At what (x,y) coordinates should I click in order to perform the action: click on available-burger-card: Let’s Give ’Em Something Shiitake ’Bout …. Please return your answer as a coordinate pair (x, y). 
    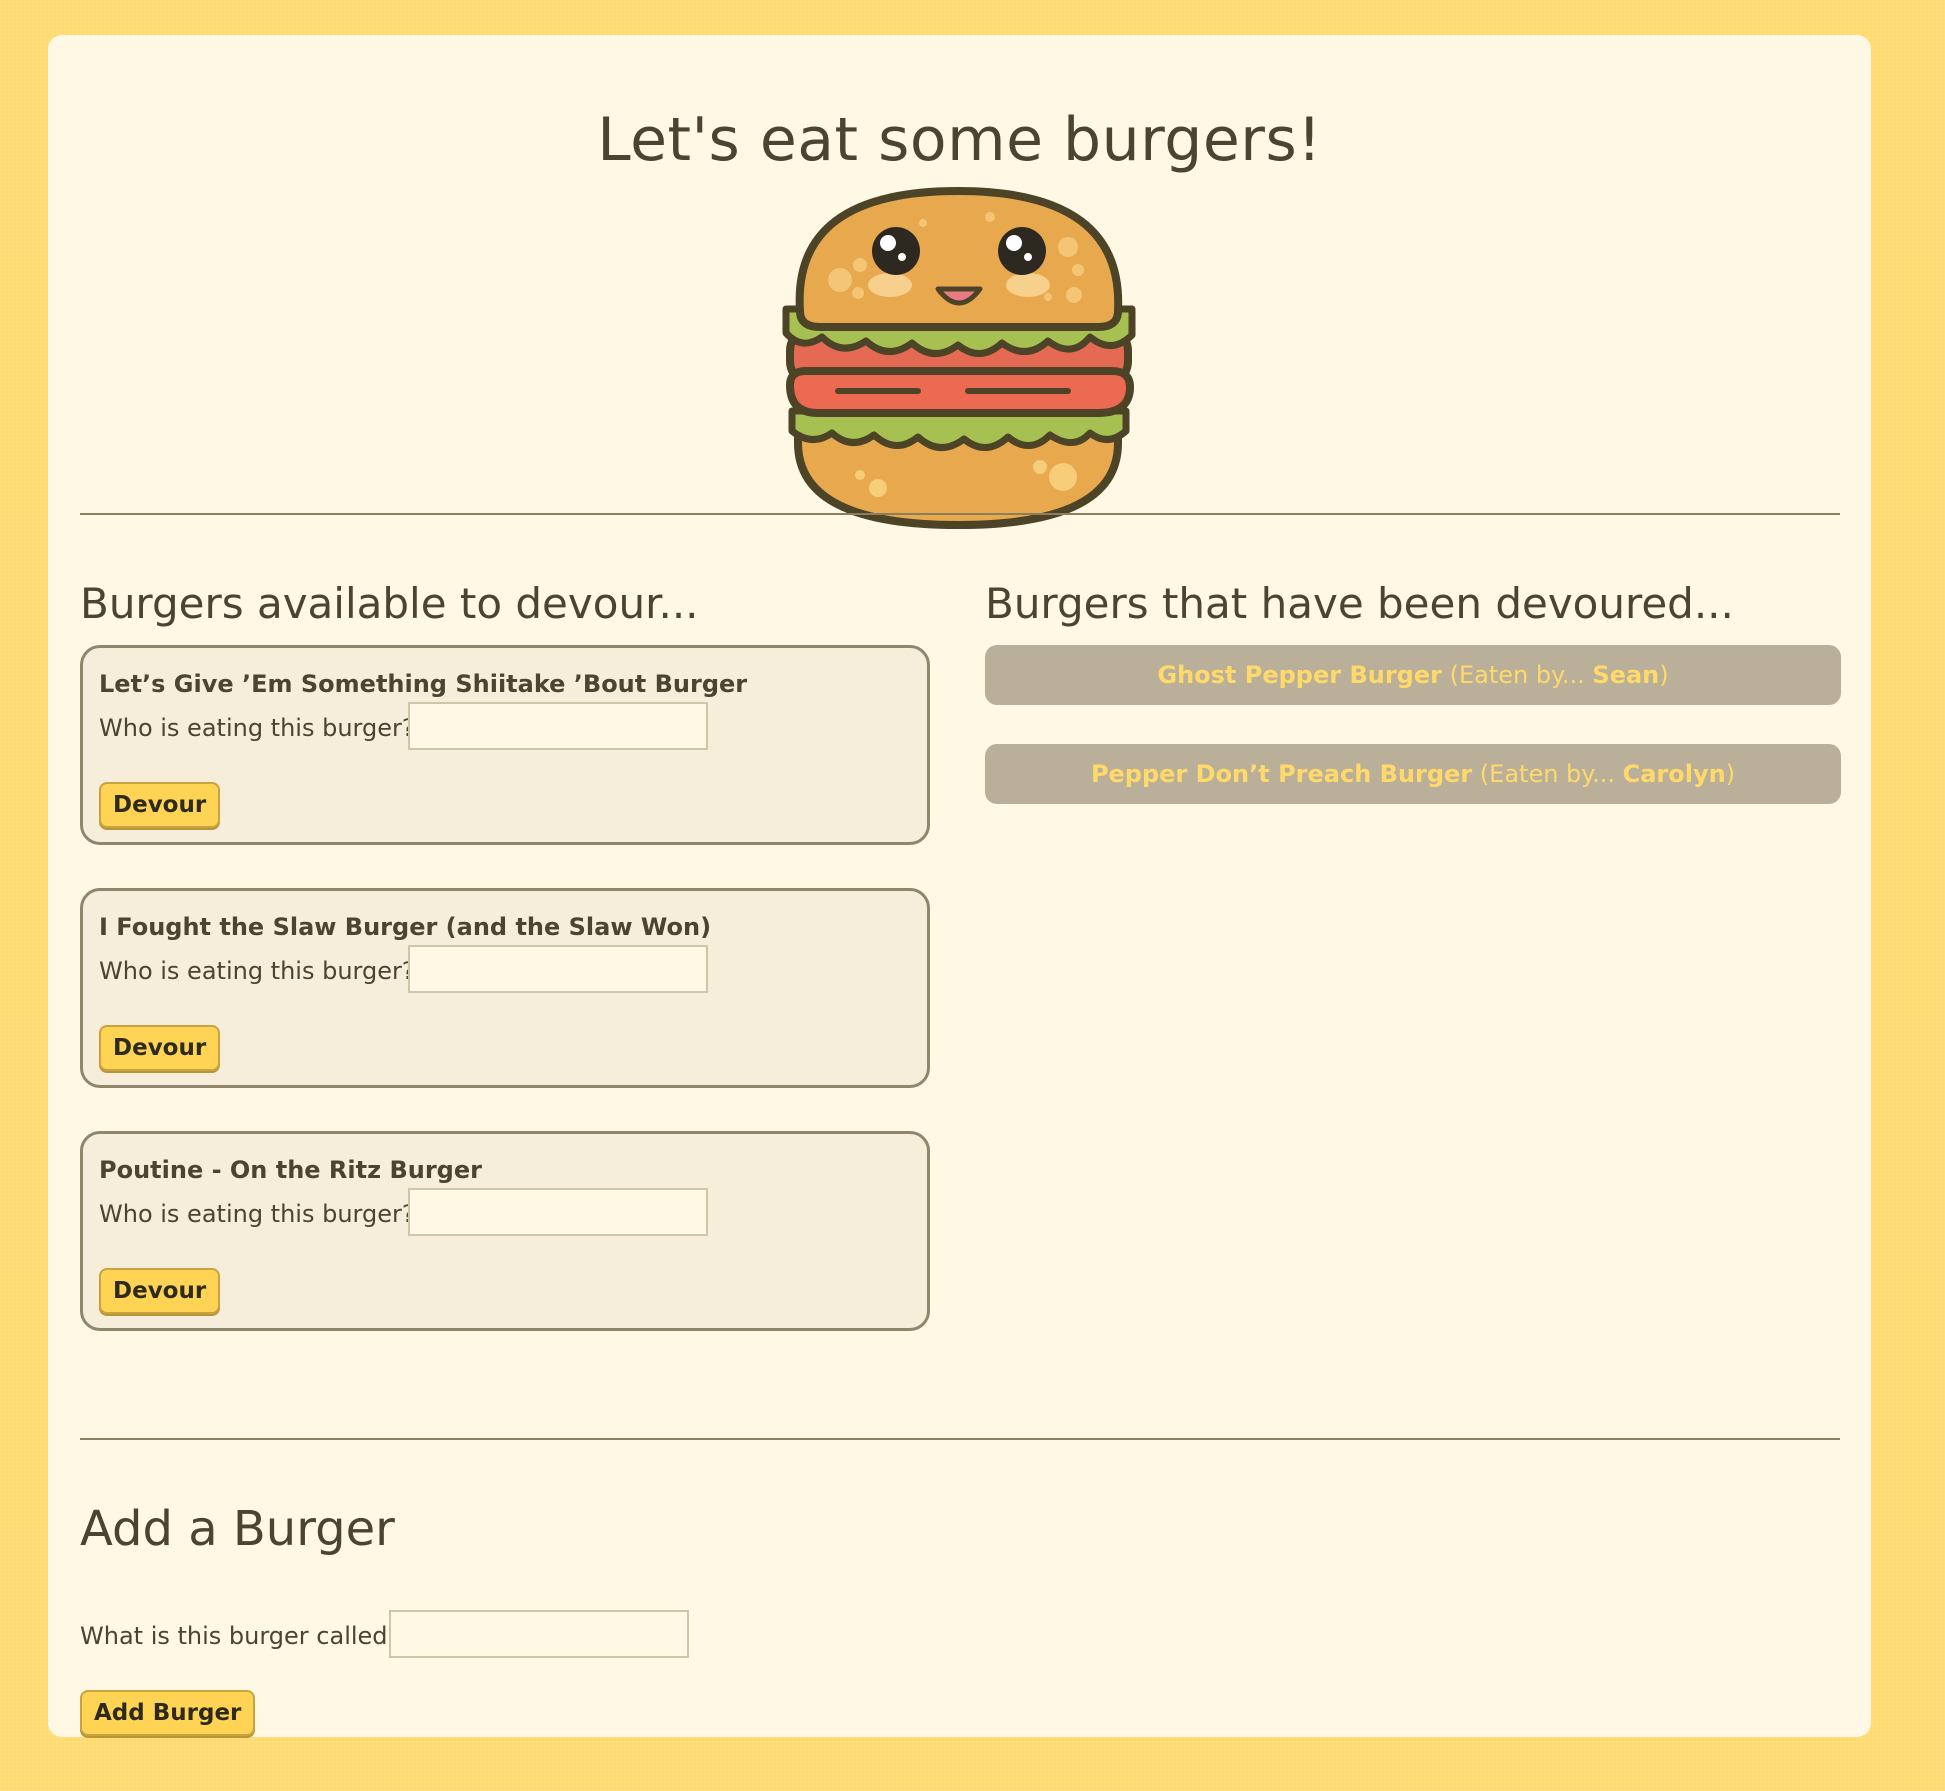
    Looking at the image, I should click on (505, 745).